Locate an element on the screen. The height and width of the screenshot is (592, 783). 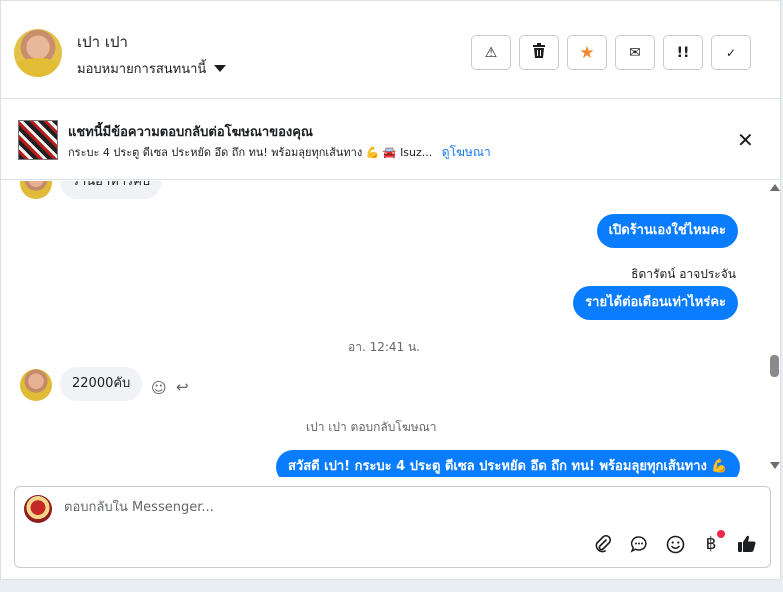
assign-label: มอบหมายการสนทนานี้ is located at coordinates (142, 69).